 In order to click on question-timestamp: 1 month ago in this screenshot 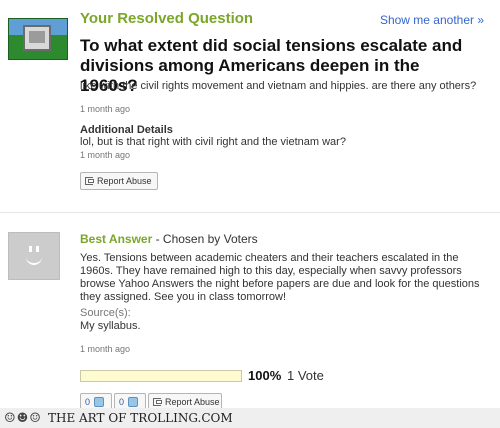, I will do `click(105, 109)`.